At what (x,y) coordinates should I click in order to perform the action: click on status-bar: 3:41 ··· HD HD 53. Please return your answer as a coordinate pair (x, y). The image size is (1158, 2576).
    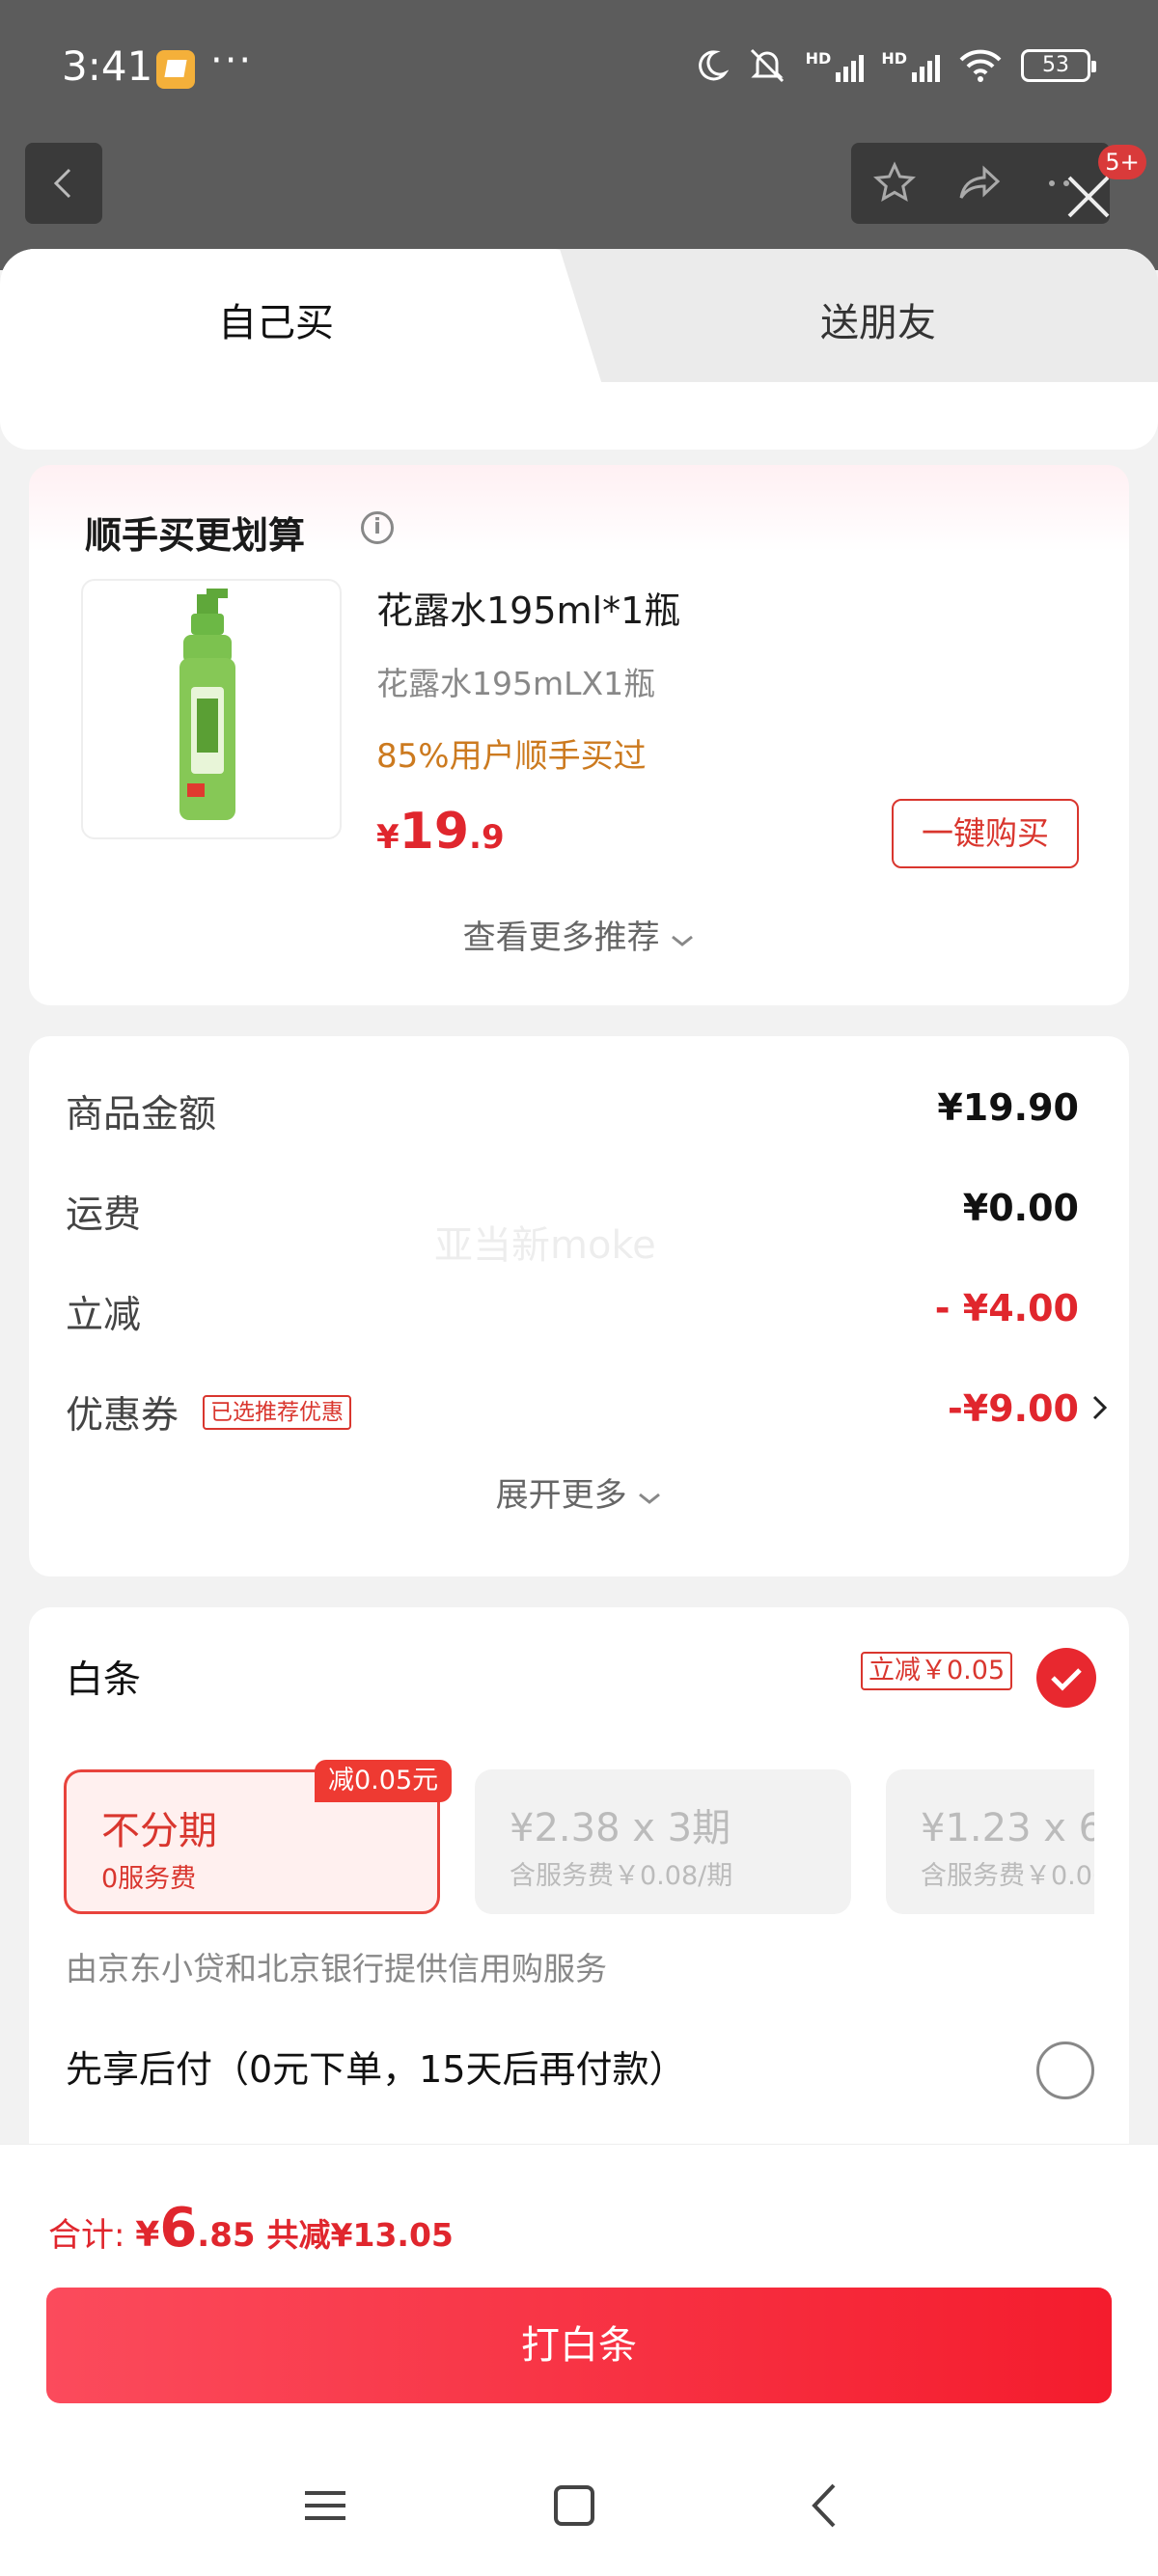
    Looking at the image, I should click on (579, 67).